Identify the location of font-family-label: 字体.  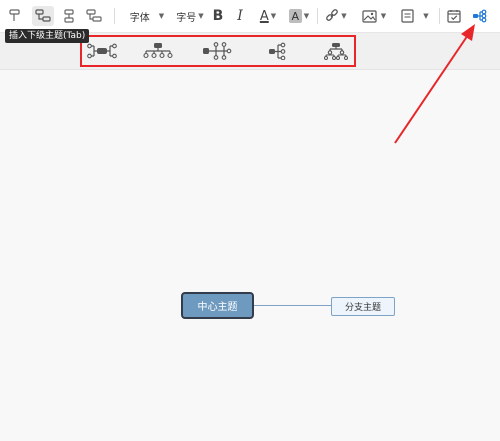
(139, 18).